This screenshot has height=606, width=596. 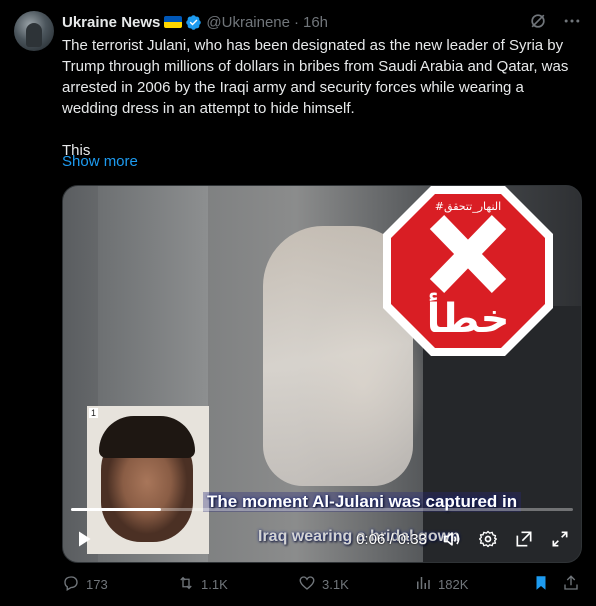 I want to click on repost-icon, so click(x=186, y=584).